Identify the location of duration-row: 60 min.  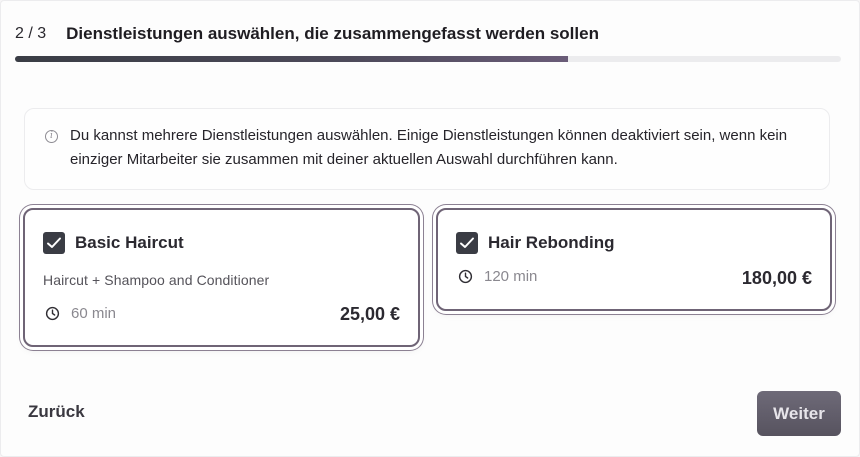
(80, 313).